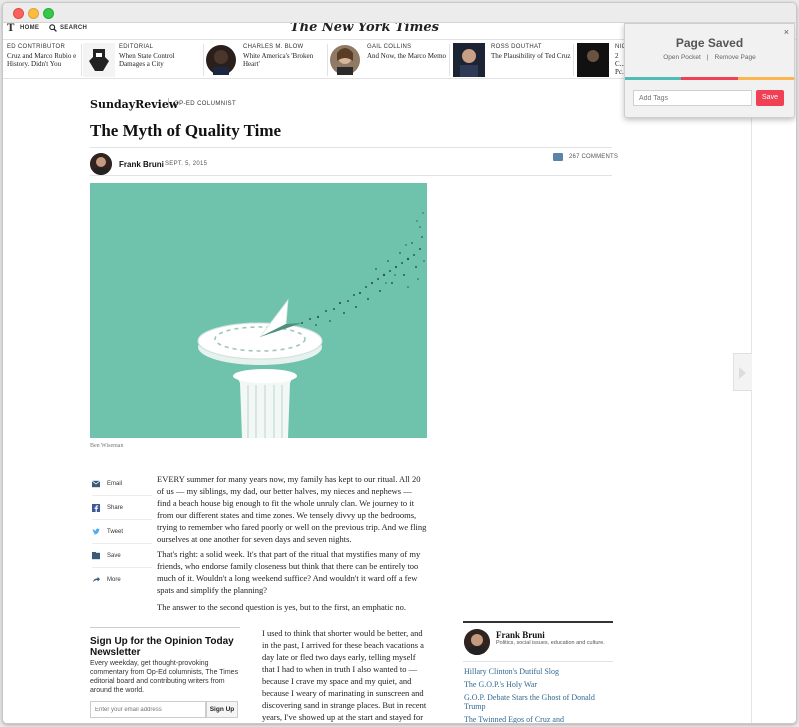 Image resolution: width=799 pixels, height=727 pixels. What do you see at coordinates (531, 56) in the screenshot?
I see `ribbon-headline: The Plausibility of Ted Cruz` at bounding box center [531, 56].